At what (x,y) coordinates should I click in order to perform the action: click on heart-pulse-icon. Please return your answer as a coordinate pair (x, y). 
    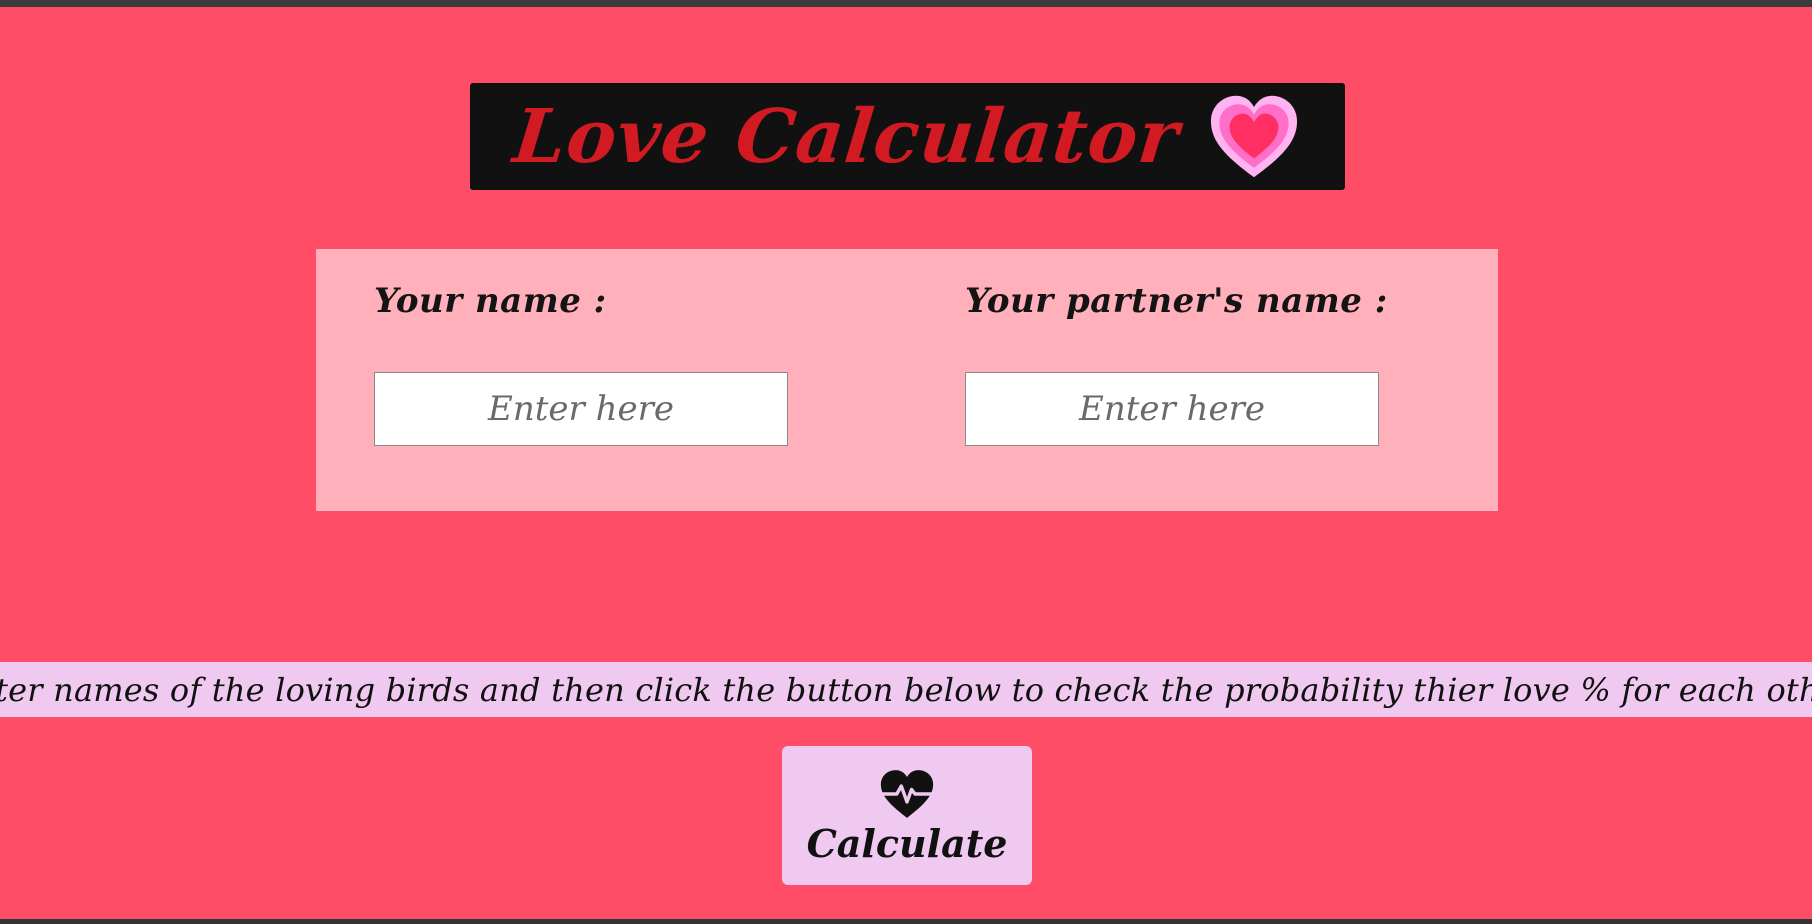
    Looking at the image, I should click on (907, 793).